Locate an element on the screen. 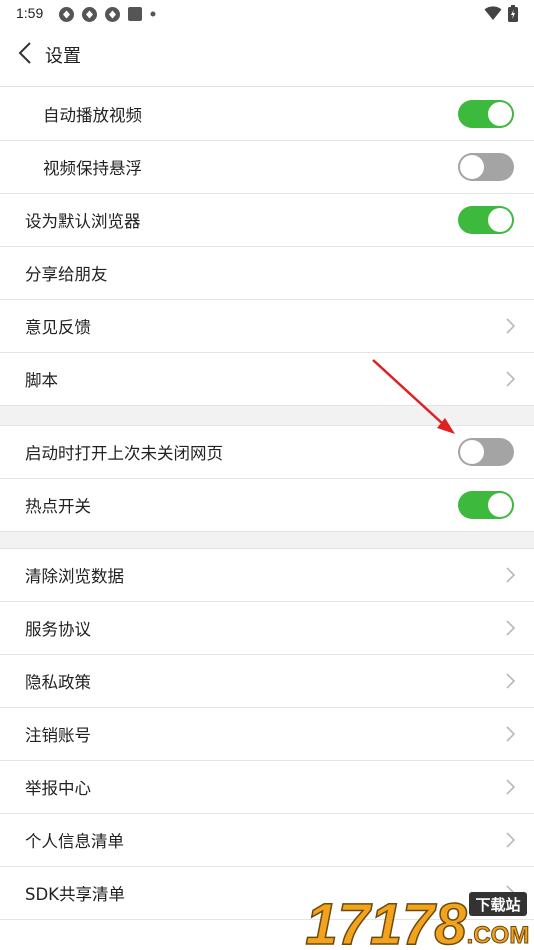 Image resolution: width=534 pixels, height=950 pixels. setting-label: 个人信息清单 is located at coordinates (74, 841).